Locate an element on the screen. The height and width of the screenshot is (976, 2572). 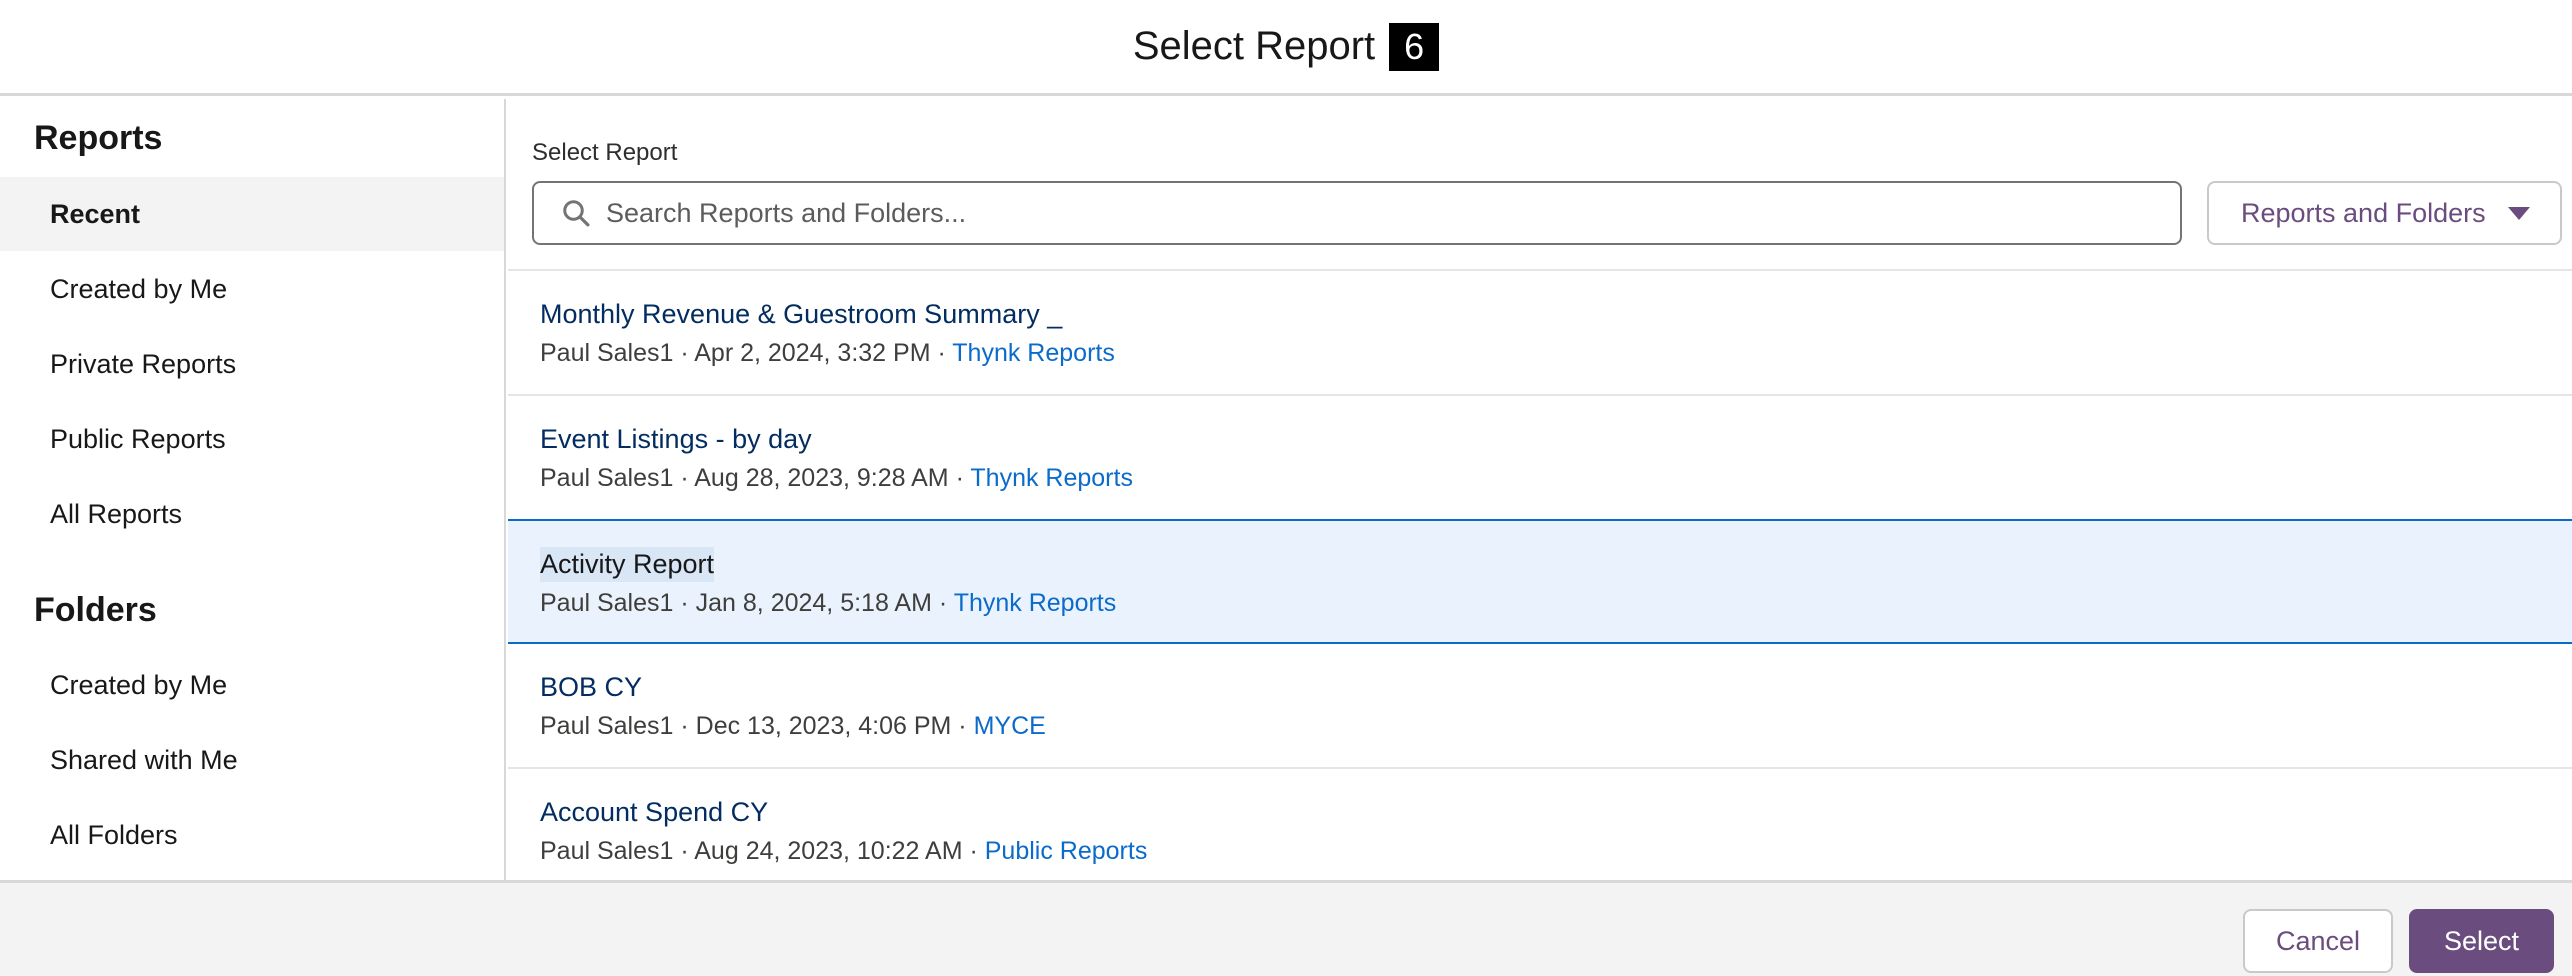
sidebar-item-public-reports: Public Reports is located at coordinates (252, 439).